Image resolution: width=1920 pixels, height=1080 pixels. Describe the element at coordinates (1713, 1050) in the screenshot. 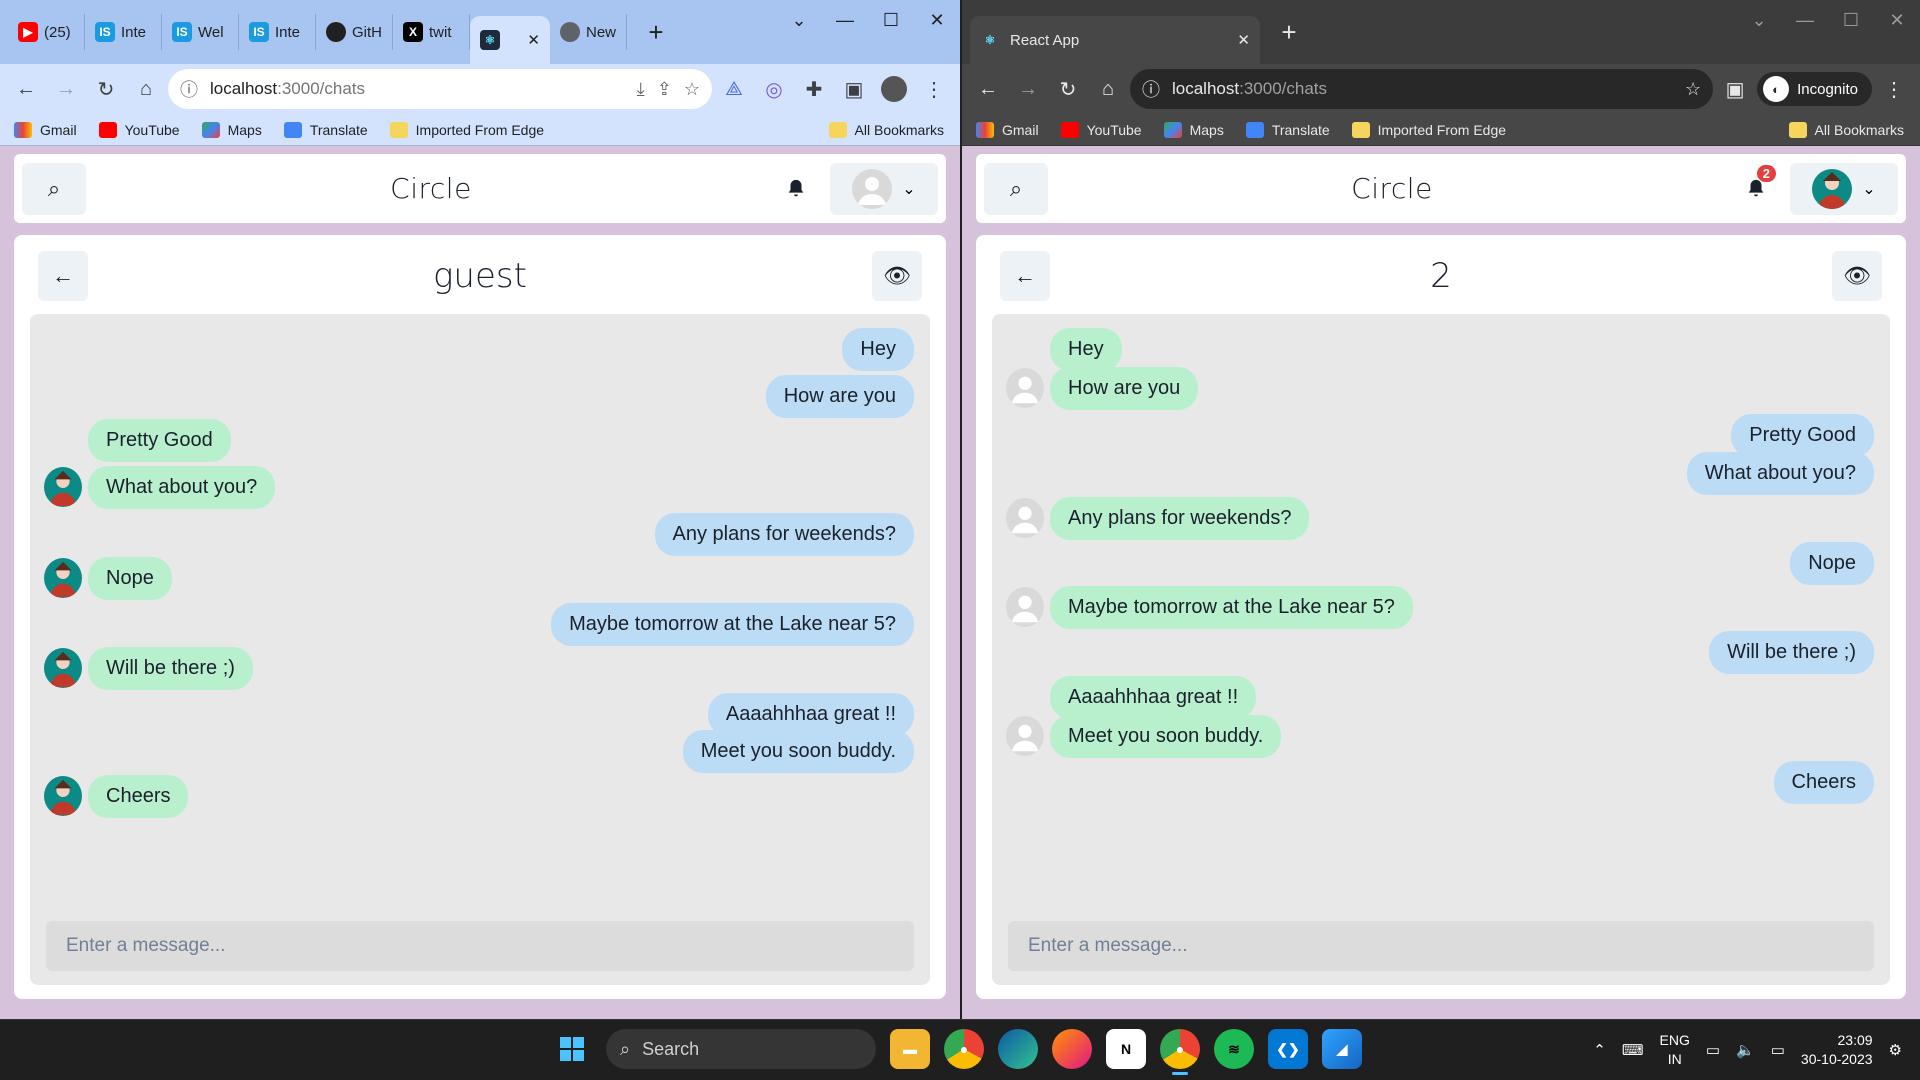

I see `network-icon: ▭` at that location.